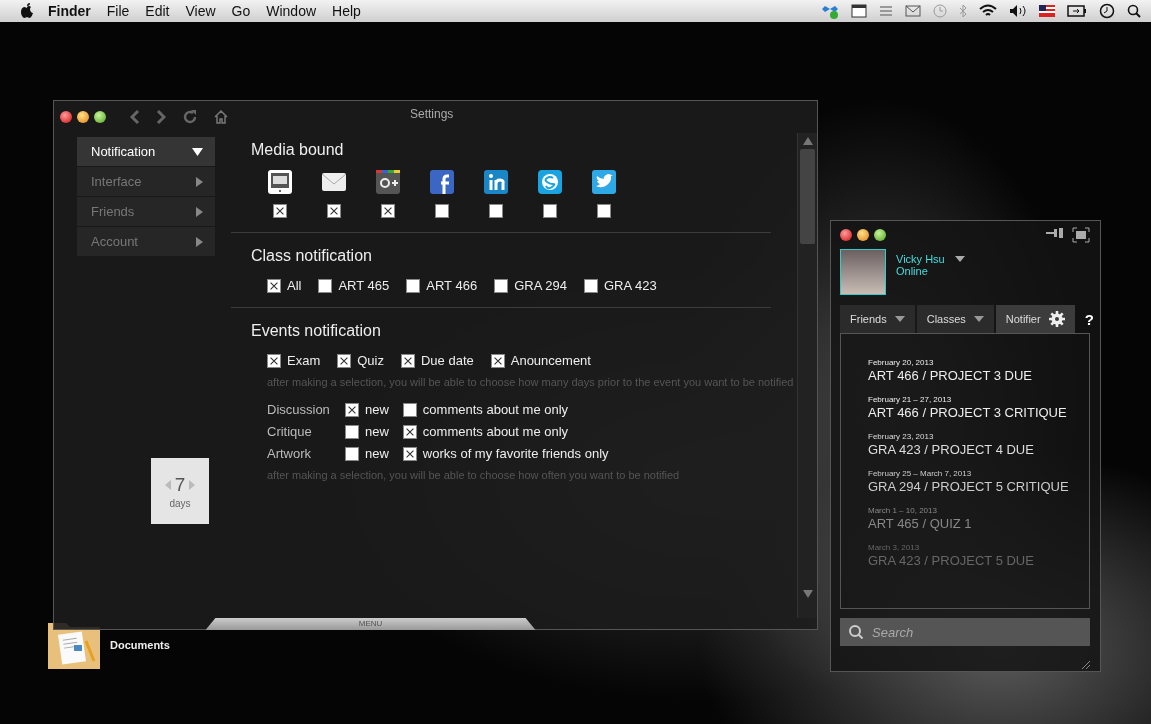 The width and height of the screenshot is (1151, 724). Describe the element at coordinates (807, 196) in the screenshot. I see `scrollbar-thumb` at that location.